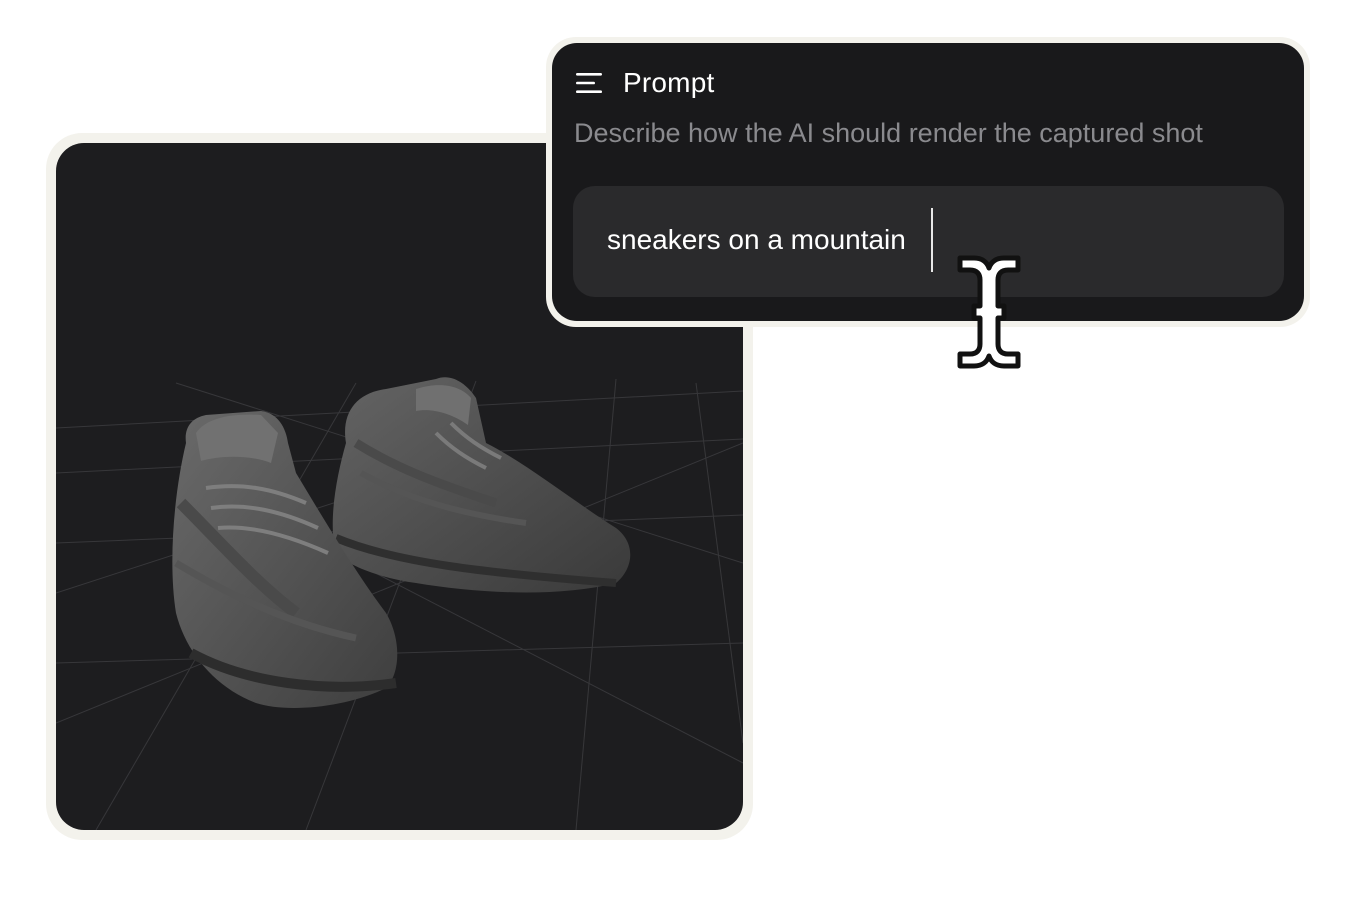 The image size is (1360, 907). I want to click on menu-icon, so click(589, 83).